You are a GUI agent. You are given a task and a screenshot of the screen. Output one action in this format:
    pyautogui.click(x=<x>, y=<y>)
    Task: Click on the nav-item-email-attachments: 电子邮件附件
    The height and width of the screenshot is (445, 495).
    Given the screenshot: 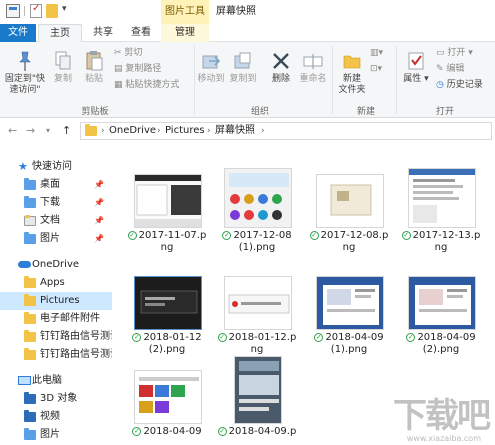 What is the action you would take?
    pyautogui.click(x=56, y=319)
    